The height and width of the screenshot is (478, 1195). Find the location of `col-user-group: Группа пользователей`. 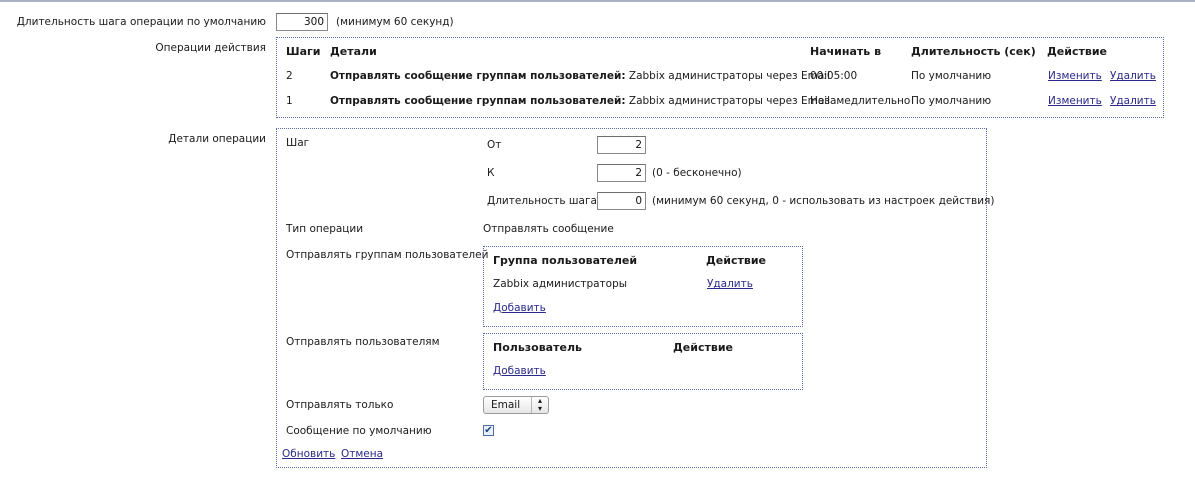

col-user-group: Группа пользователей is located at coordinates (565, 260).